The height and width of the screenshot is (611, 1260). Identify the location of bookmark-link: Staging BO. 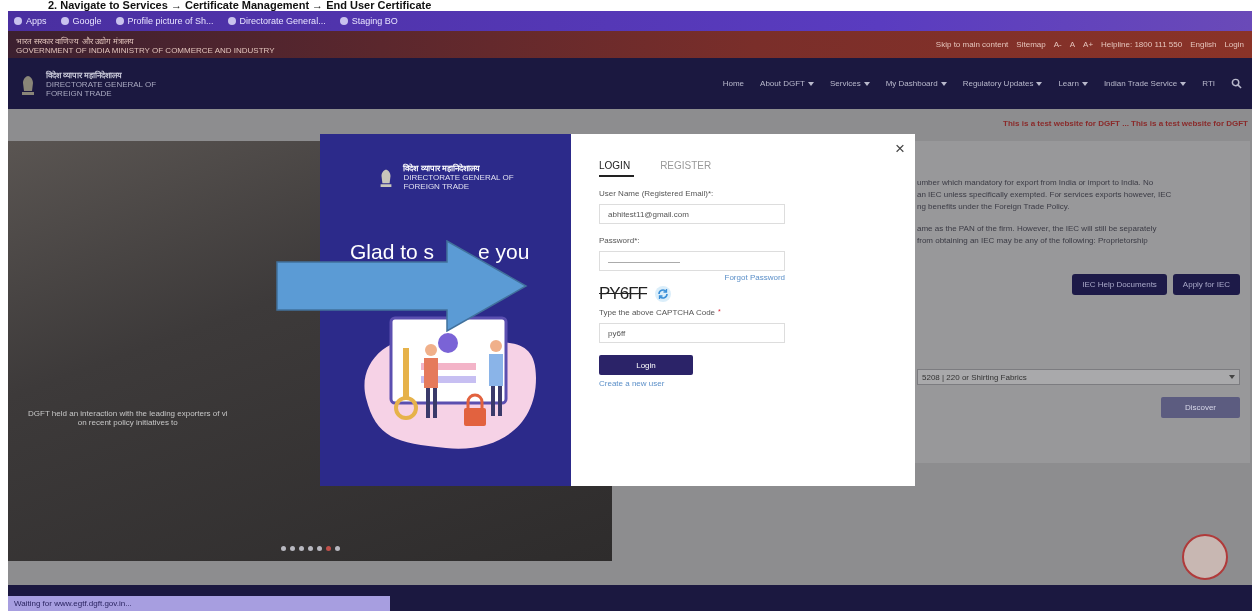
(368, 21).